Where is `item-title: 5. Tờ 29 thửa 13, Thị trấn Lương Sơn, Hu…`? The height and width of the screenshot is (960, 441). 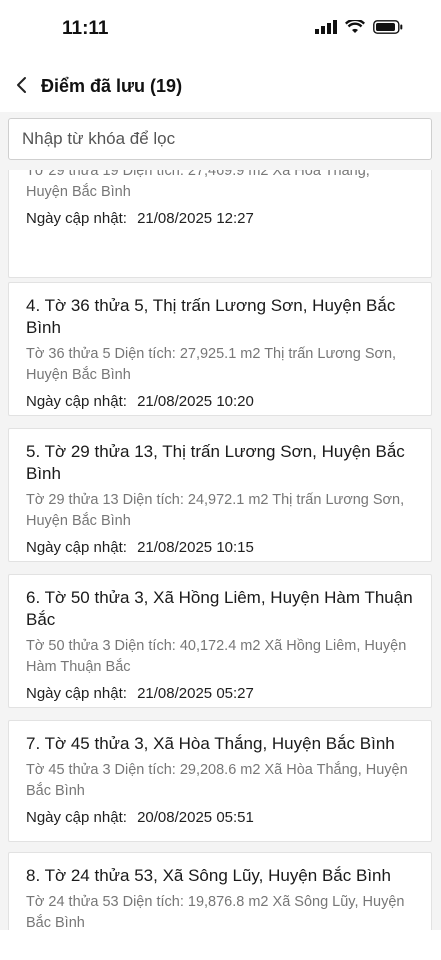 item-title: 5. Tờ 29 thửa 13, Thị trấn Lương Sơn, Hu… is located at coordinates (215, 462).